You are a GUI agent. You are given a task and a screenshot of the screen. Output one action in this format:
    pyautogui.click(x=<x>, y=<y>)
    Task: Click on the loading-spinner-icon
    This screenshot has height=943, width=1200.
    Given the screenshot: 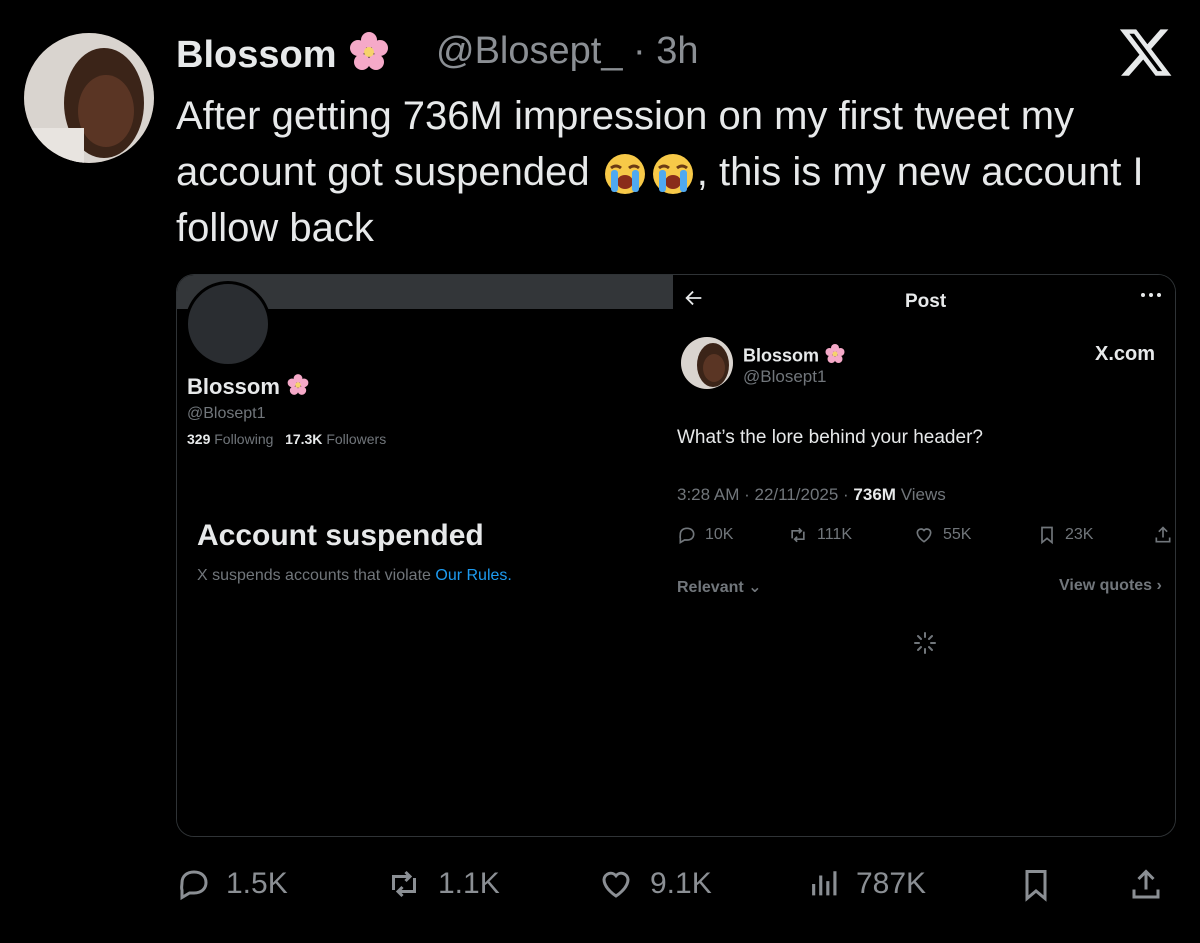 What is the action you would take?
    pyautogui.click(x=925, y=643)
    